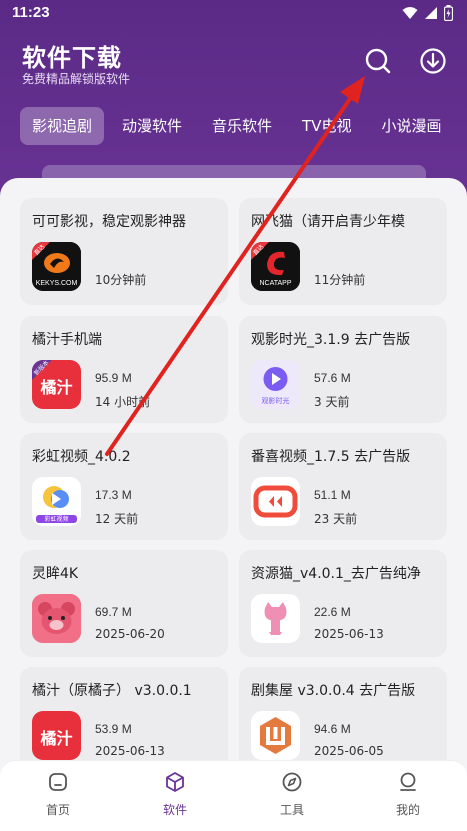 This screenshot has width=467, height=831. I want to click on app-updated: 23 天前, so click(336, 519).